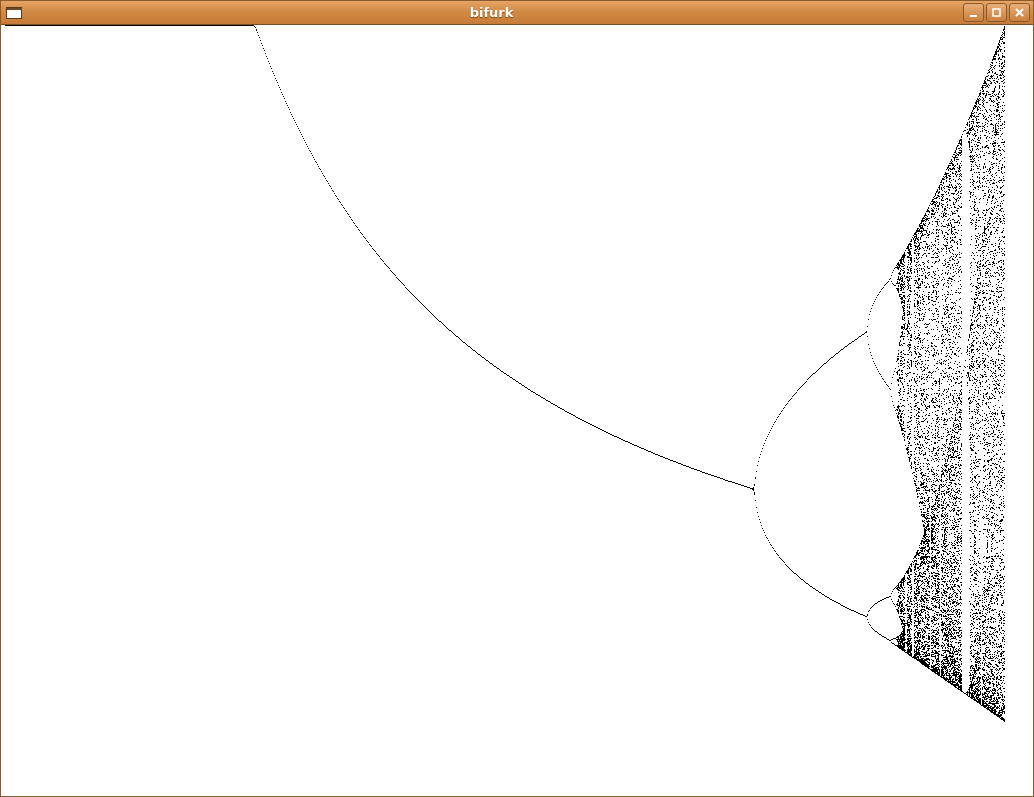 This screenshot has height=797, width=1034. I want to click on close-button, so click(1019, 12).